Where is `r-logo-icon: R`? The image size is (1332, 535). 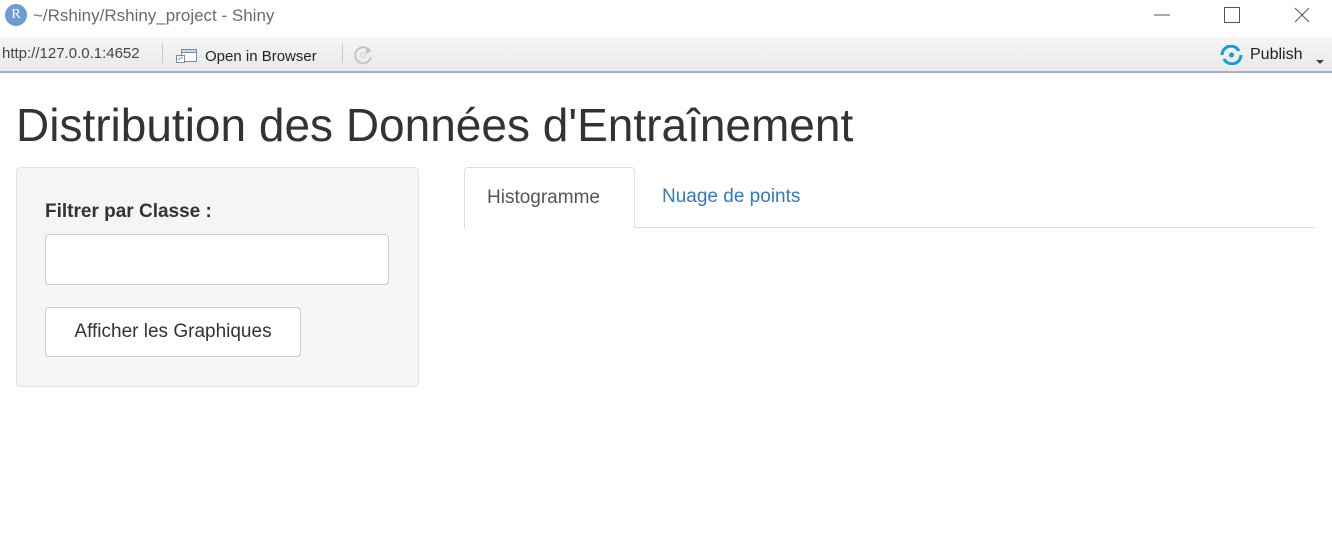
r-logo-icon: R is located at coordinates (16, 15).